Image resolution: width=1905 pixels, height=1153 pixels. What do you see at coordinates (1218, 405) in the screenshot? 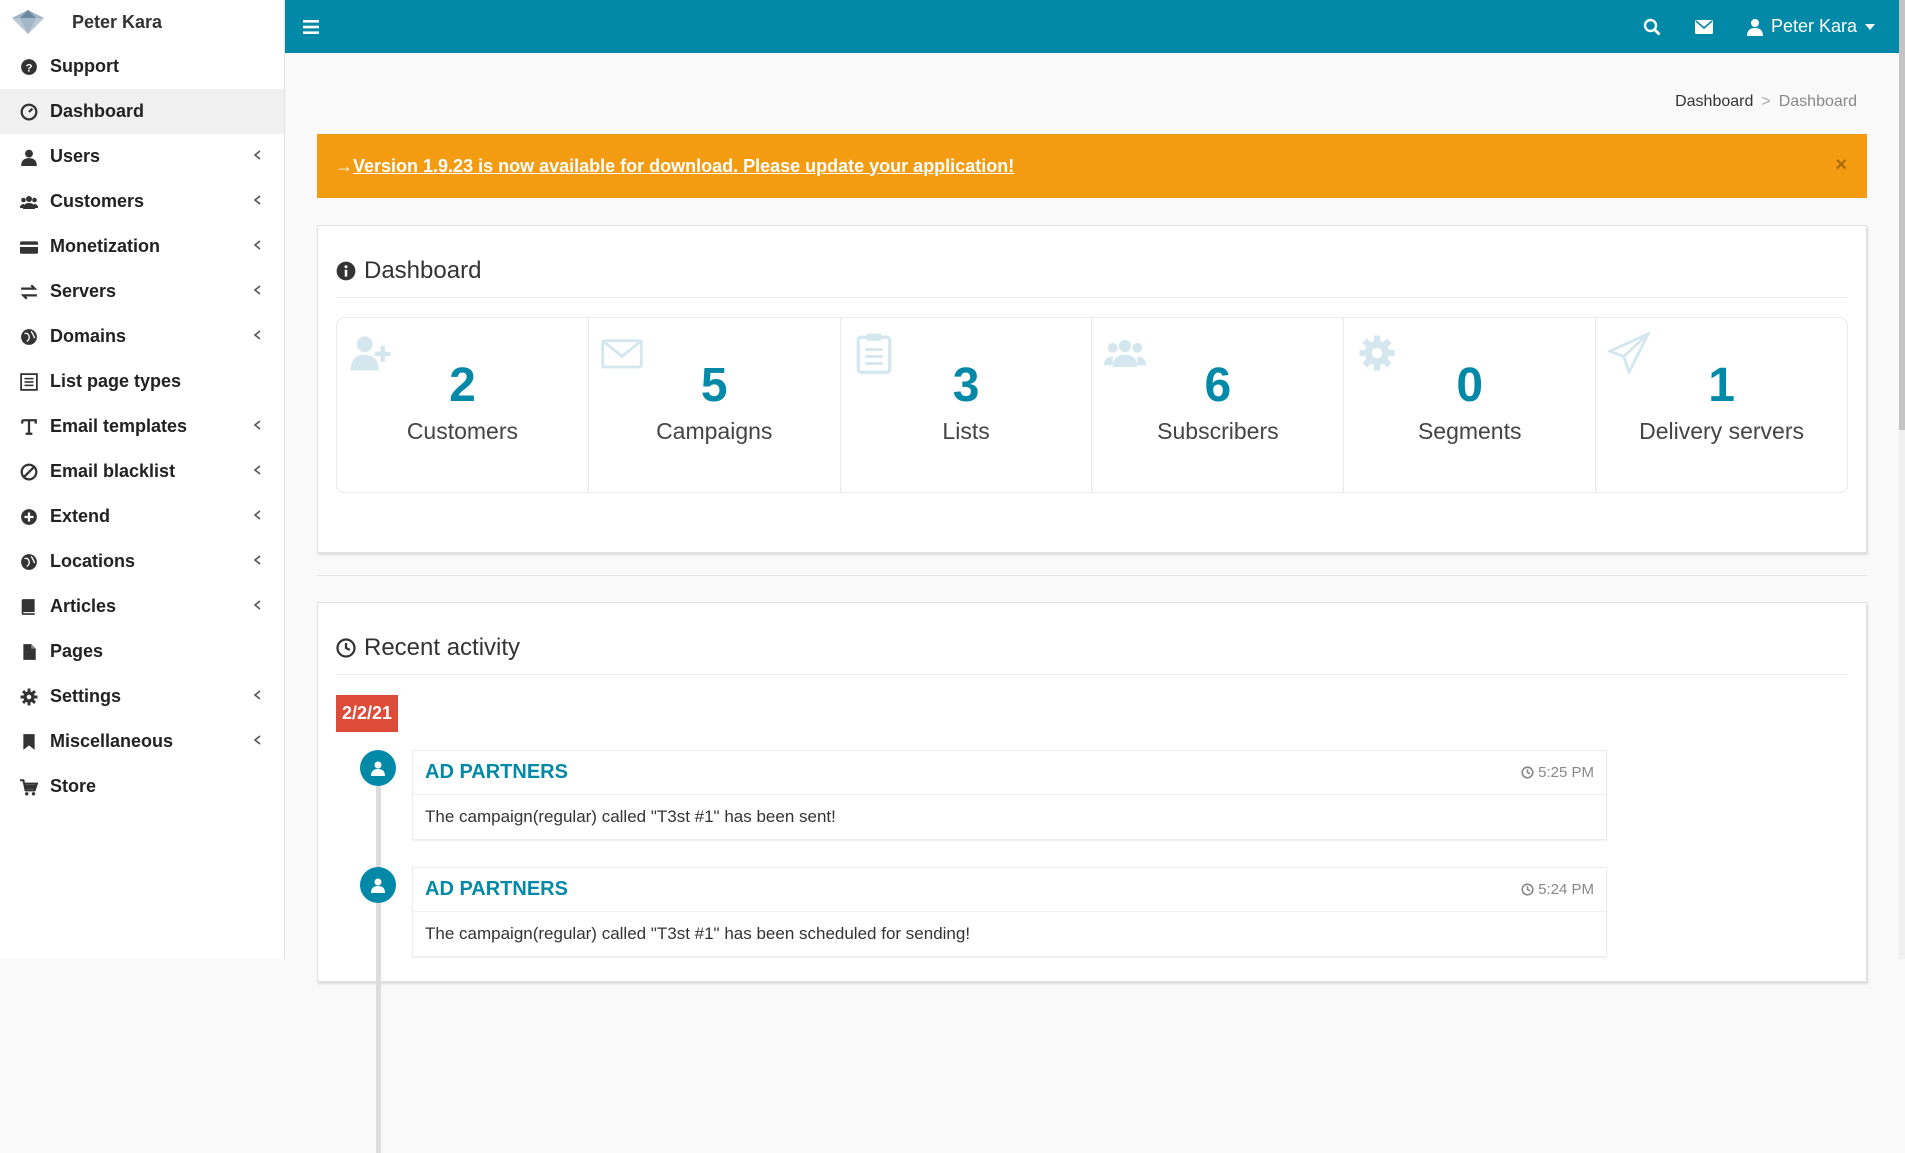
I see `stat-subscribers: 6 Subscribers` at bounding box center [1218, 405].